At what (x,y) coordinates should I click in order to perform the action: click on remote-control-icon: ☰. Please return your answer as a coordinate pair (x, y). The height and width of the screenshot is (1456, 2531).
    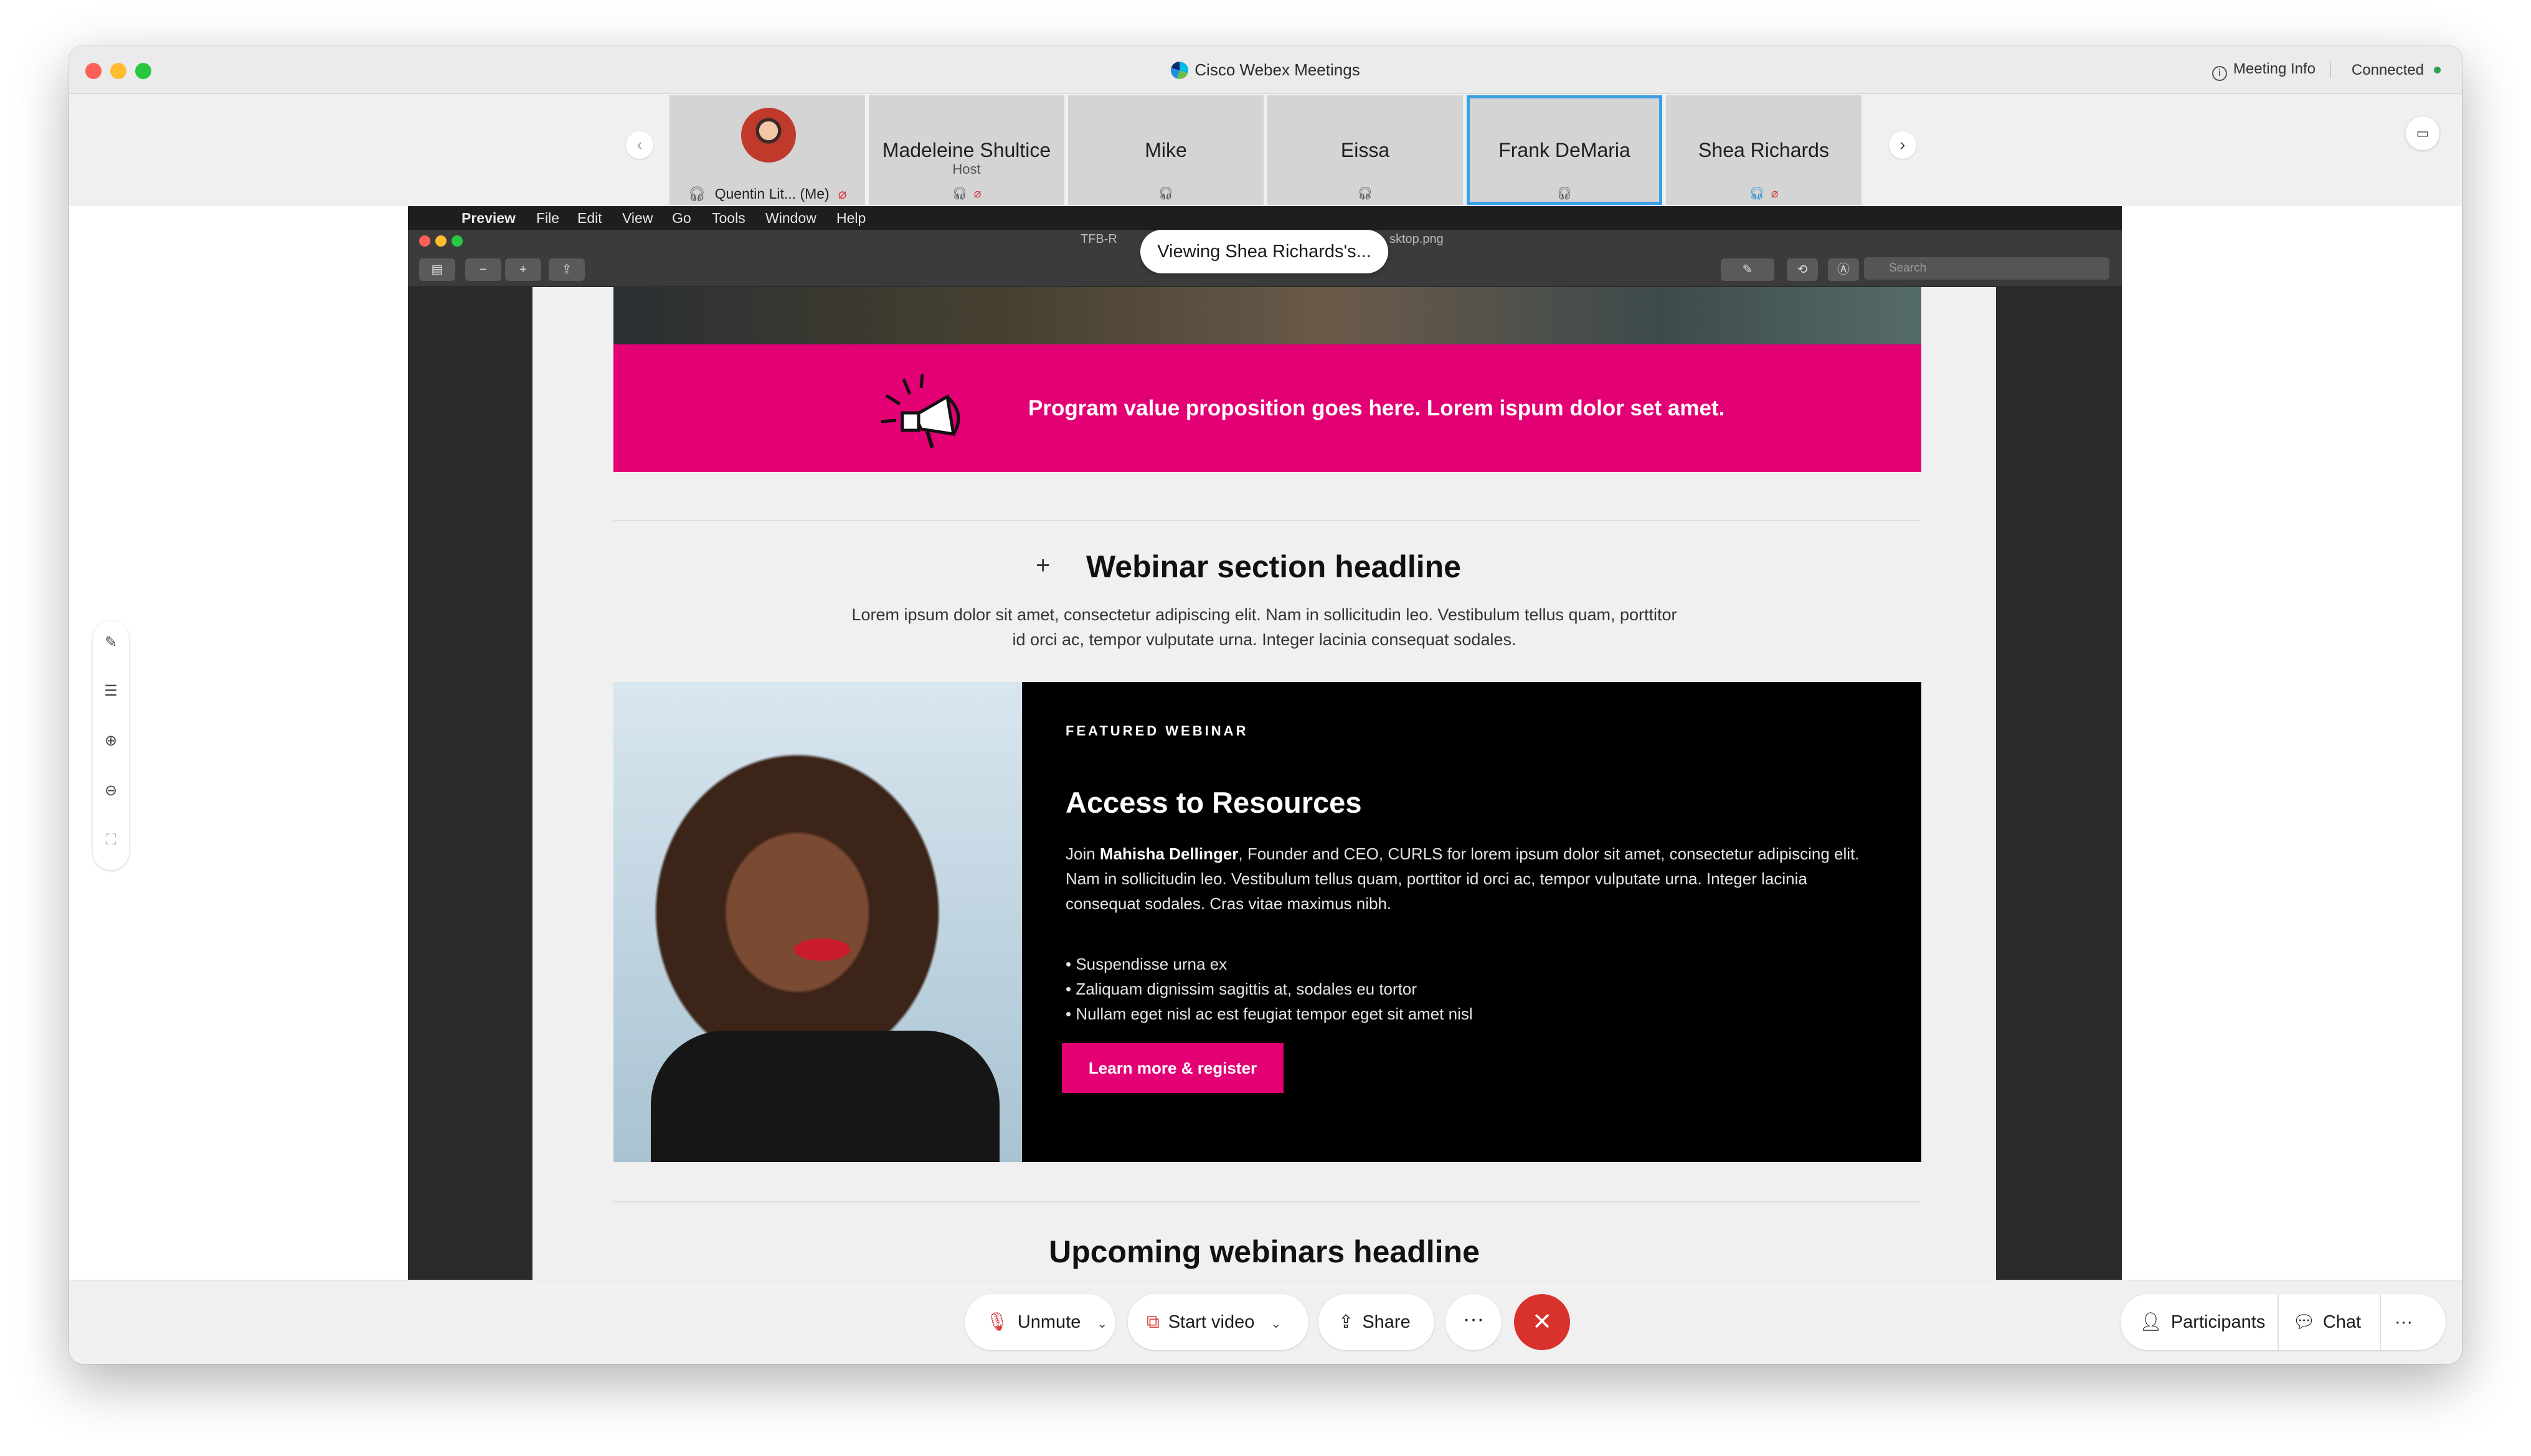
    Looking at the image, I should click on (111, 691).